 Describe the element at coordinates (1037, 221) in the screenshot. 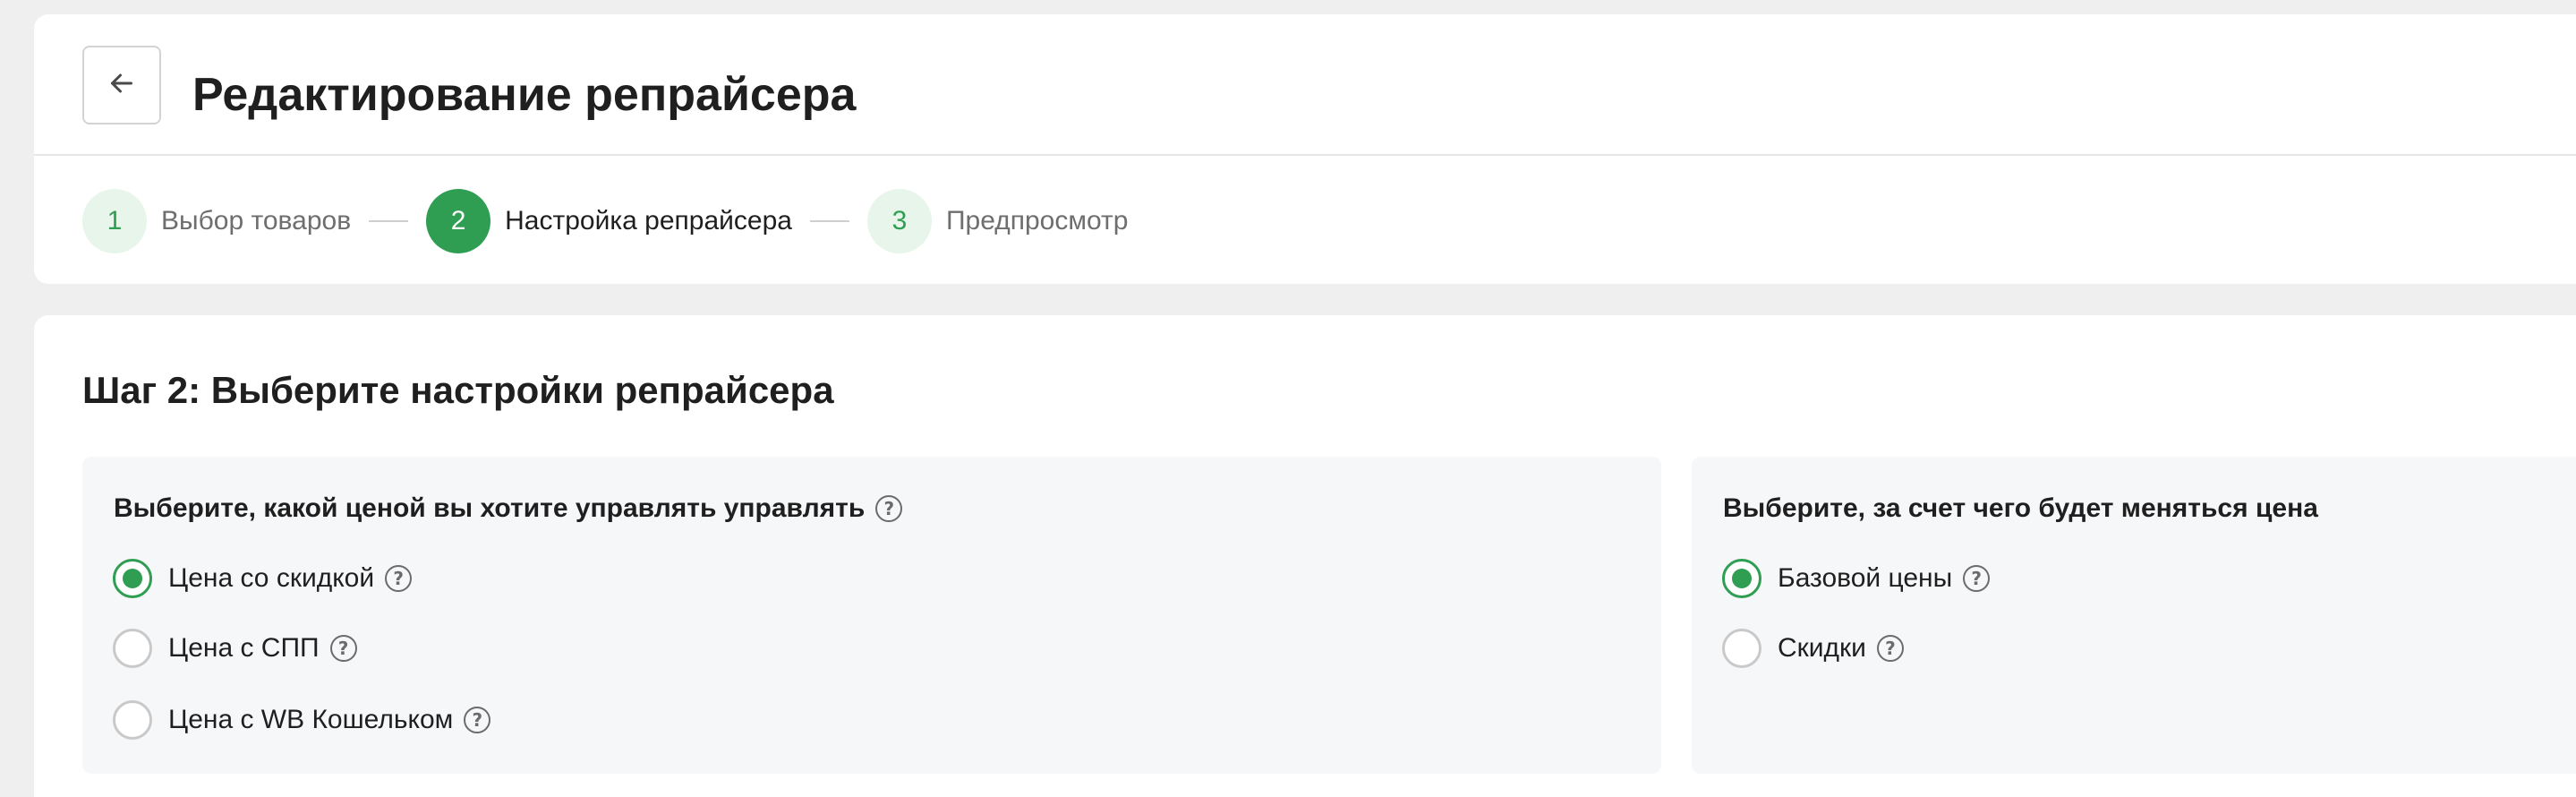

I see `step-label: Предпросмотр` at that location.